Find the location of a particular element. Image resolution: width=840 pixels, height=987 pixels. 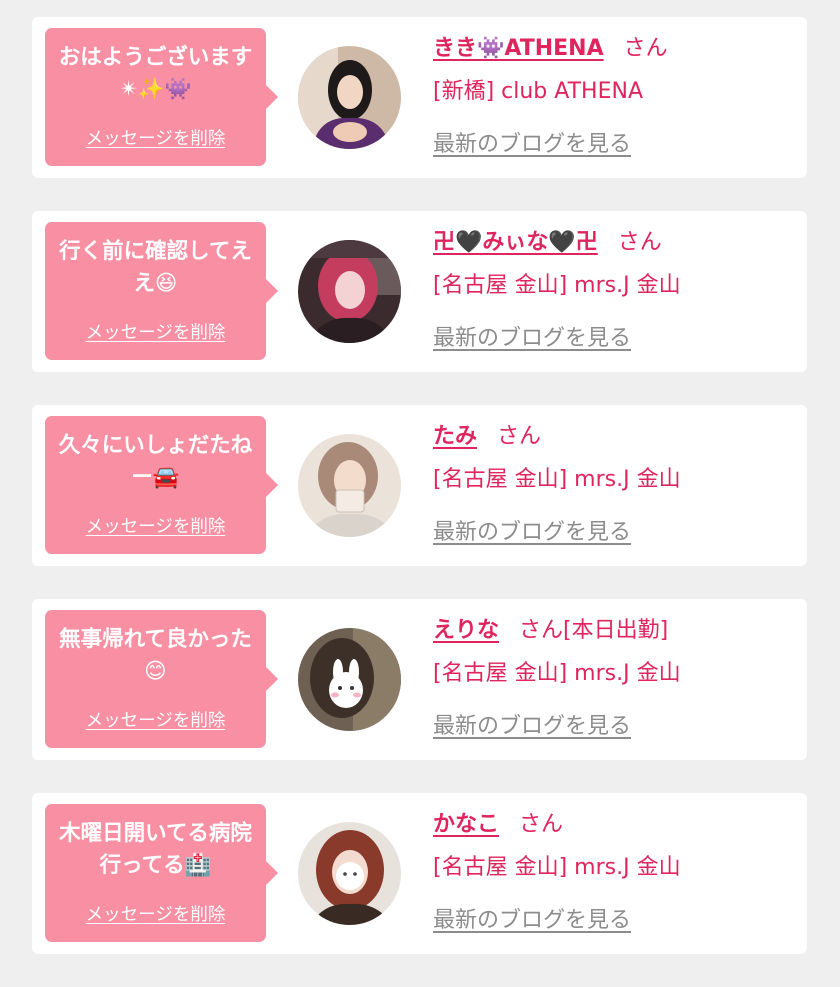

profile-name-link: きき👾ATHENA is located at coordinates (518, 48).